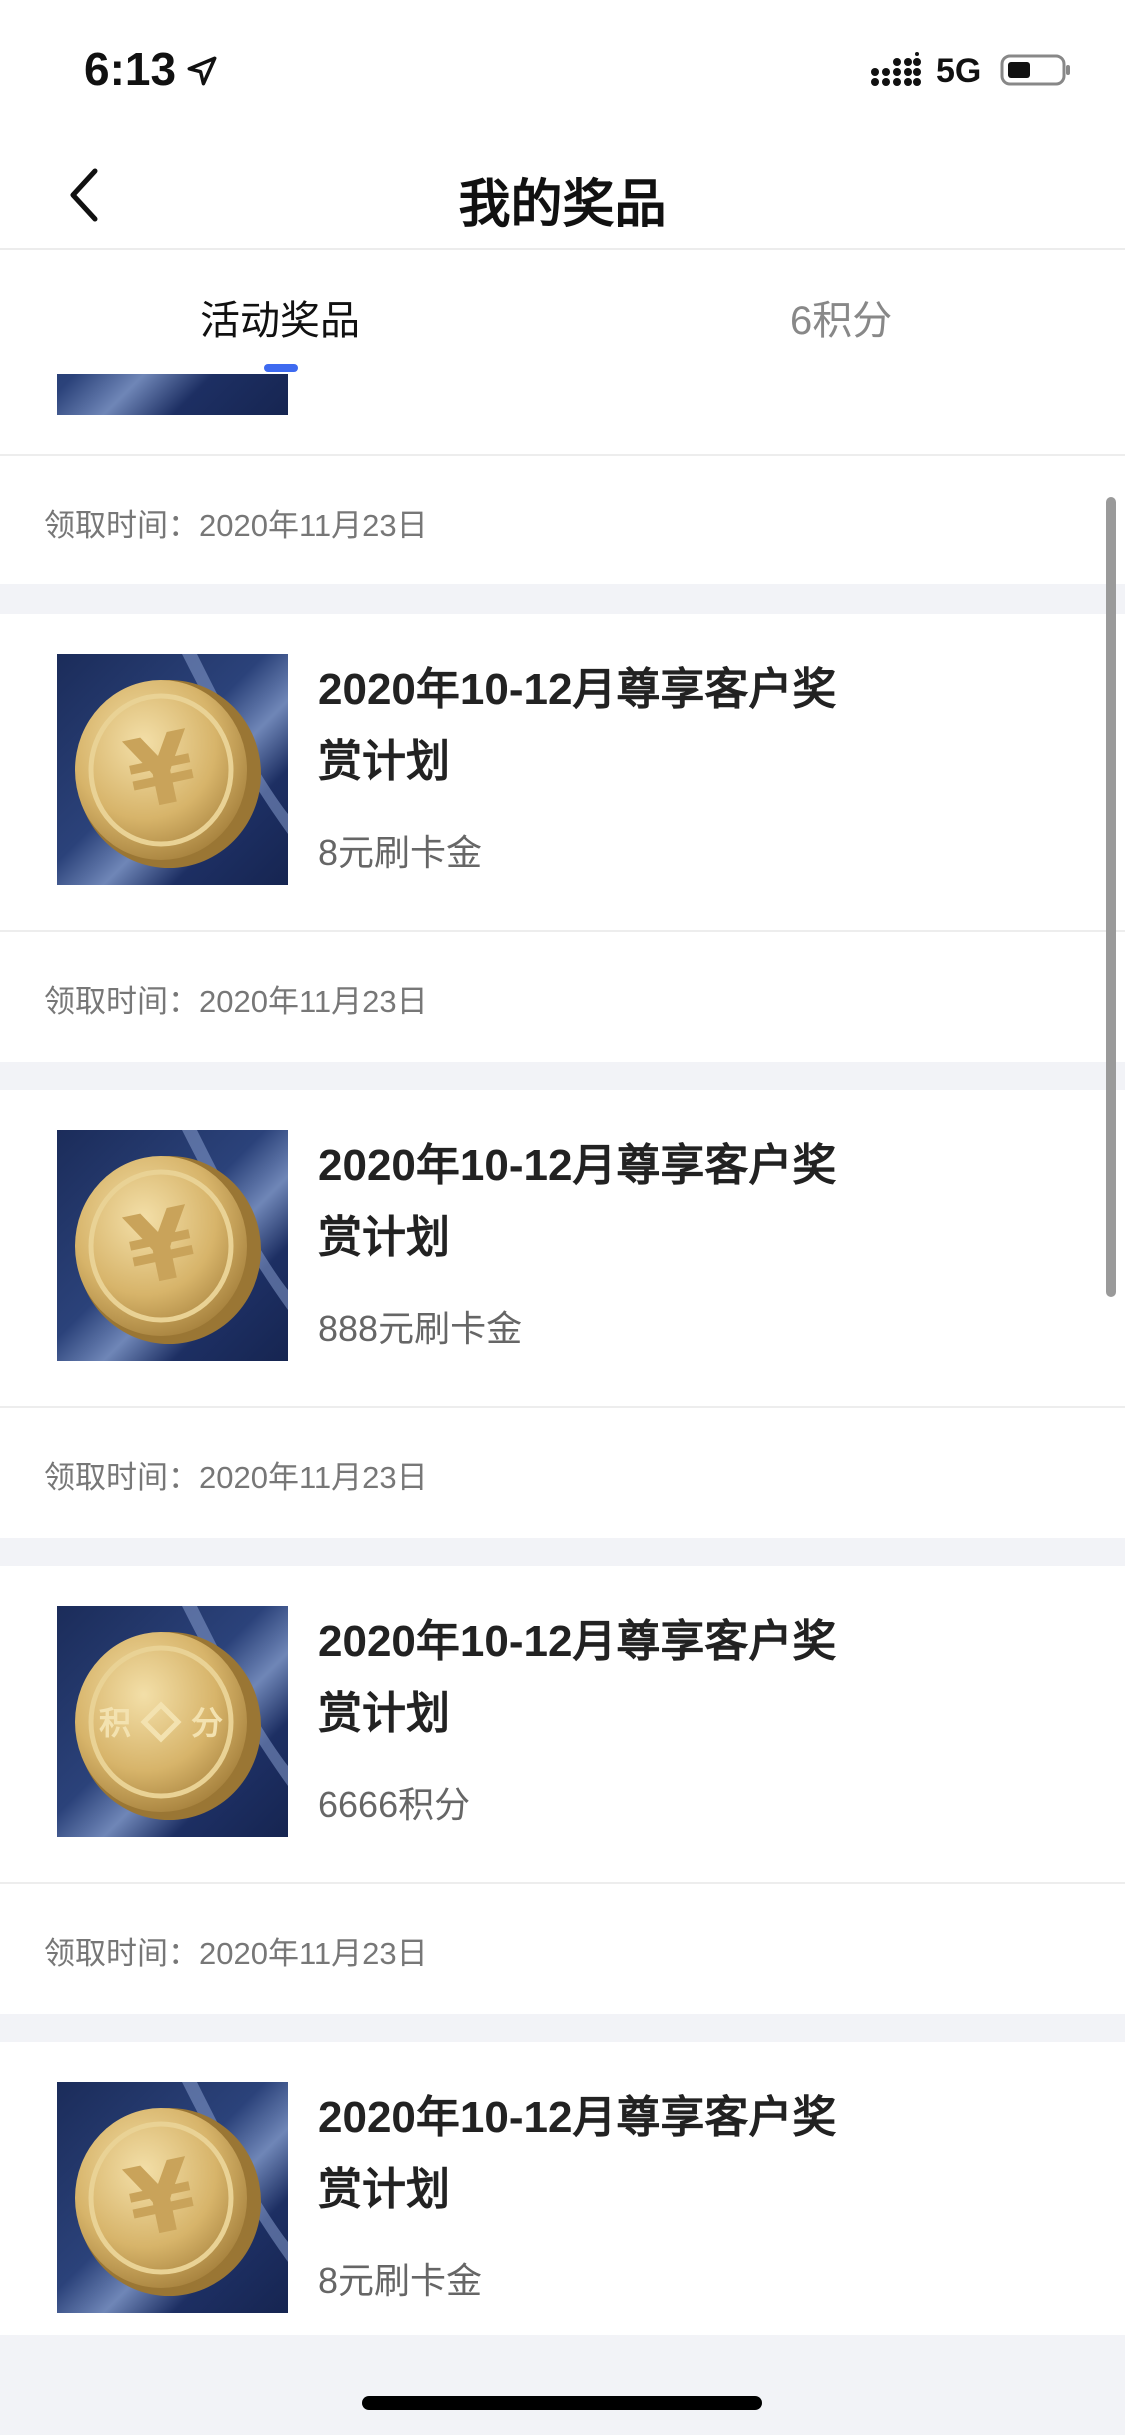  Describe the element at coordinates (841, 317) in the screenshot. I see `tab-points: 6积分` at that location.